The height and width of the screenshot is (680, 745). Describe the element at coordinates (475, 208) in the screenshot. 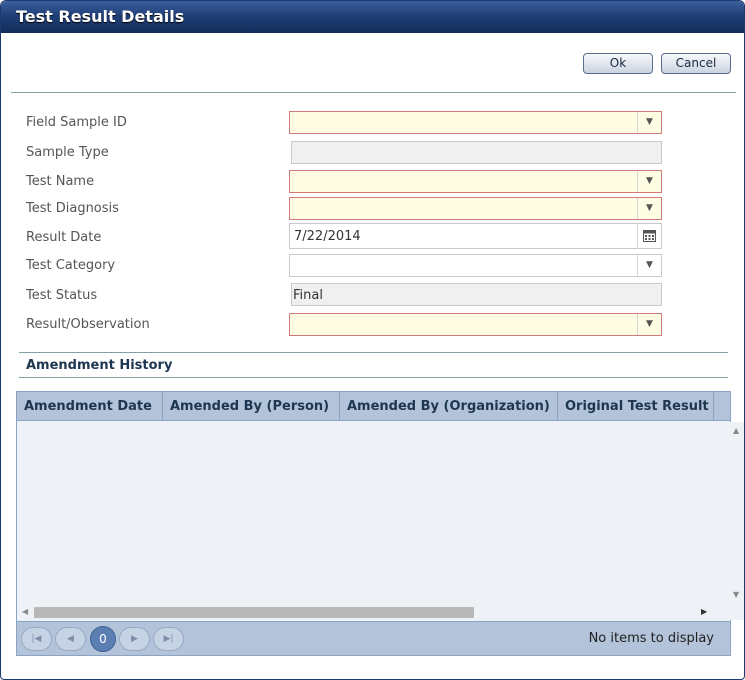

I see `test-diagnosis-combobox: ▼` at that location.